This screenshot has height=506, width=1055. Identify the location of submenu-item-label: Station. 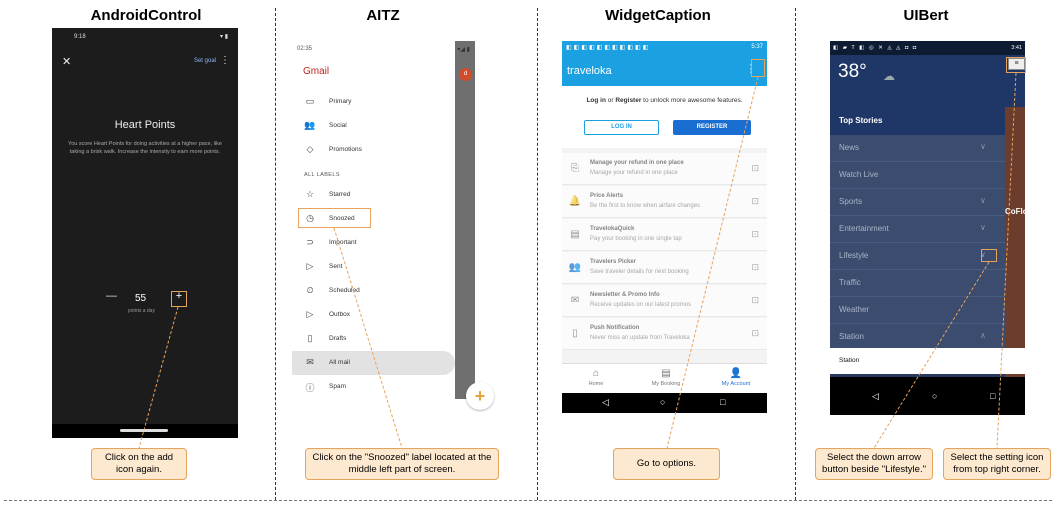
(849, 360).